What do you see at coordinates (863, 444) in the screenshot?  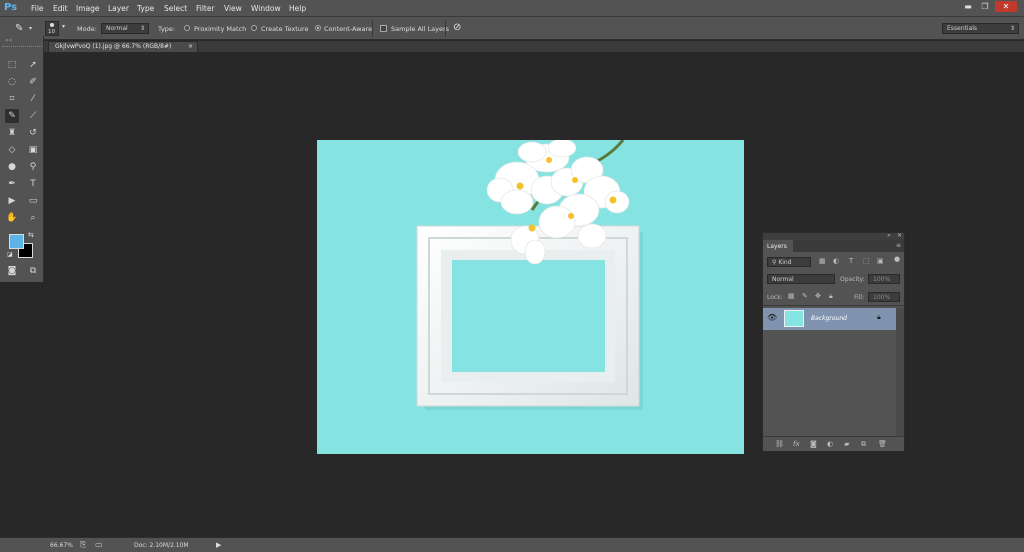 I see `new-layer-icon: ⧉` at bounding box center [863, 444].